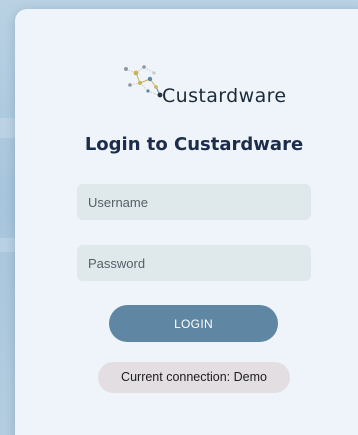 The image size is (358, 435). What do you see at coordinates (194, 144) in the screenshot?
I see `page-title: Login to Custardware` at bounding box center [194, 144].